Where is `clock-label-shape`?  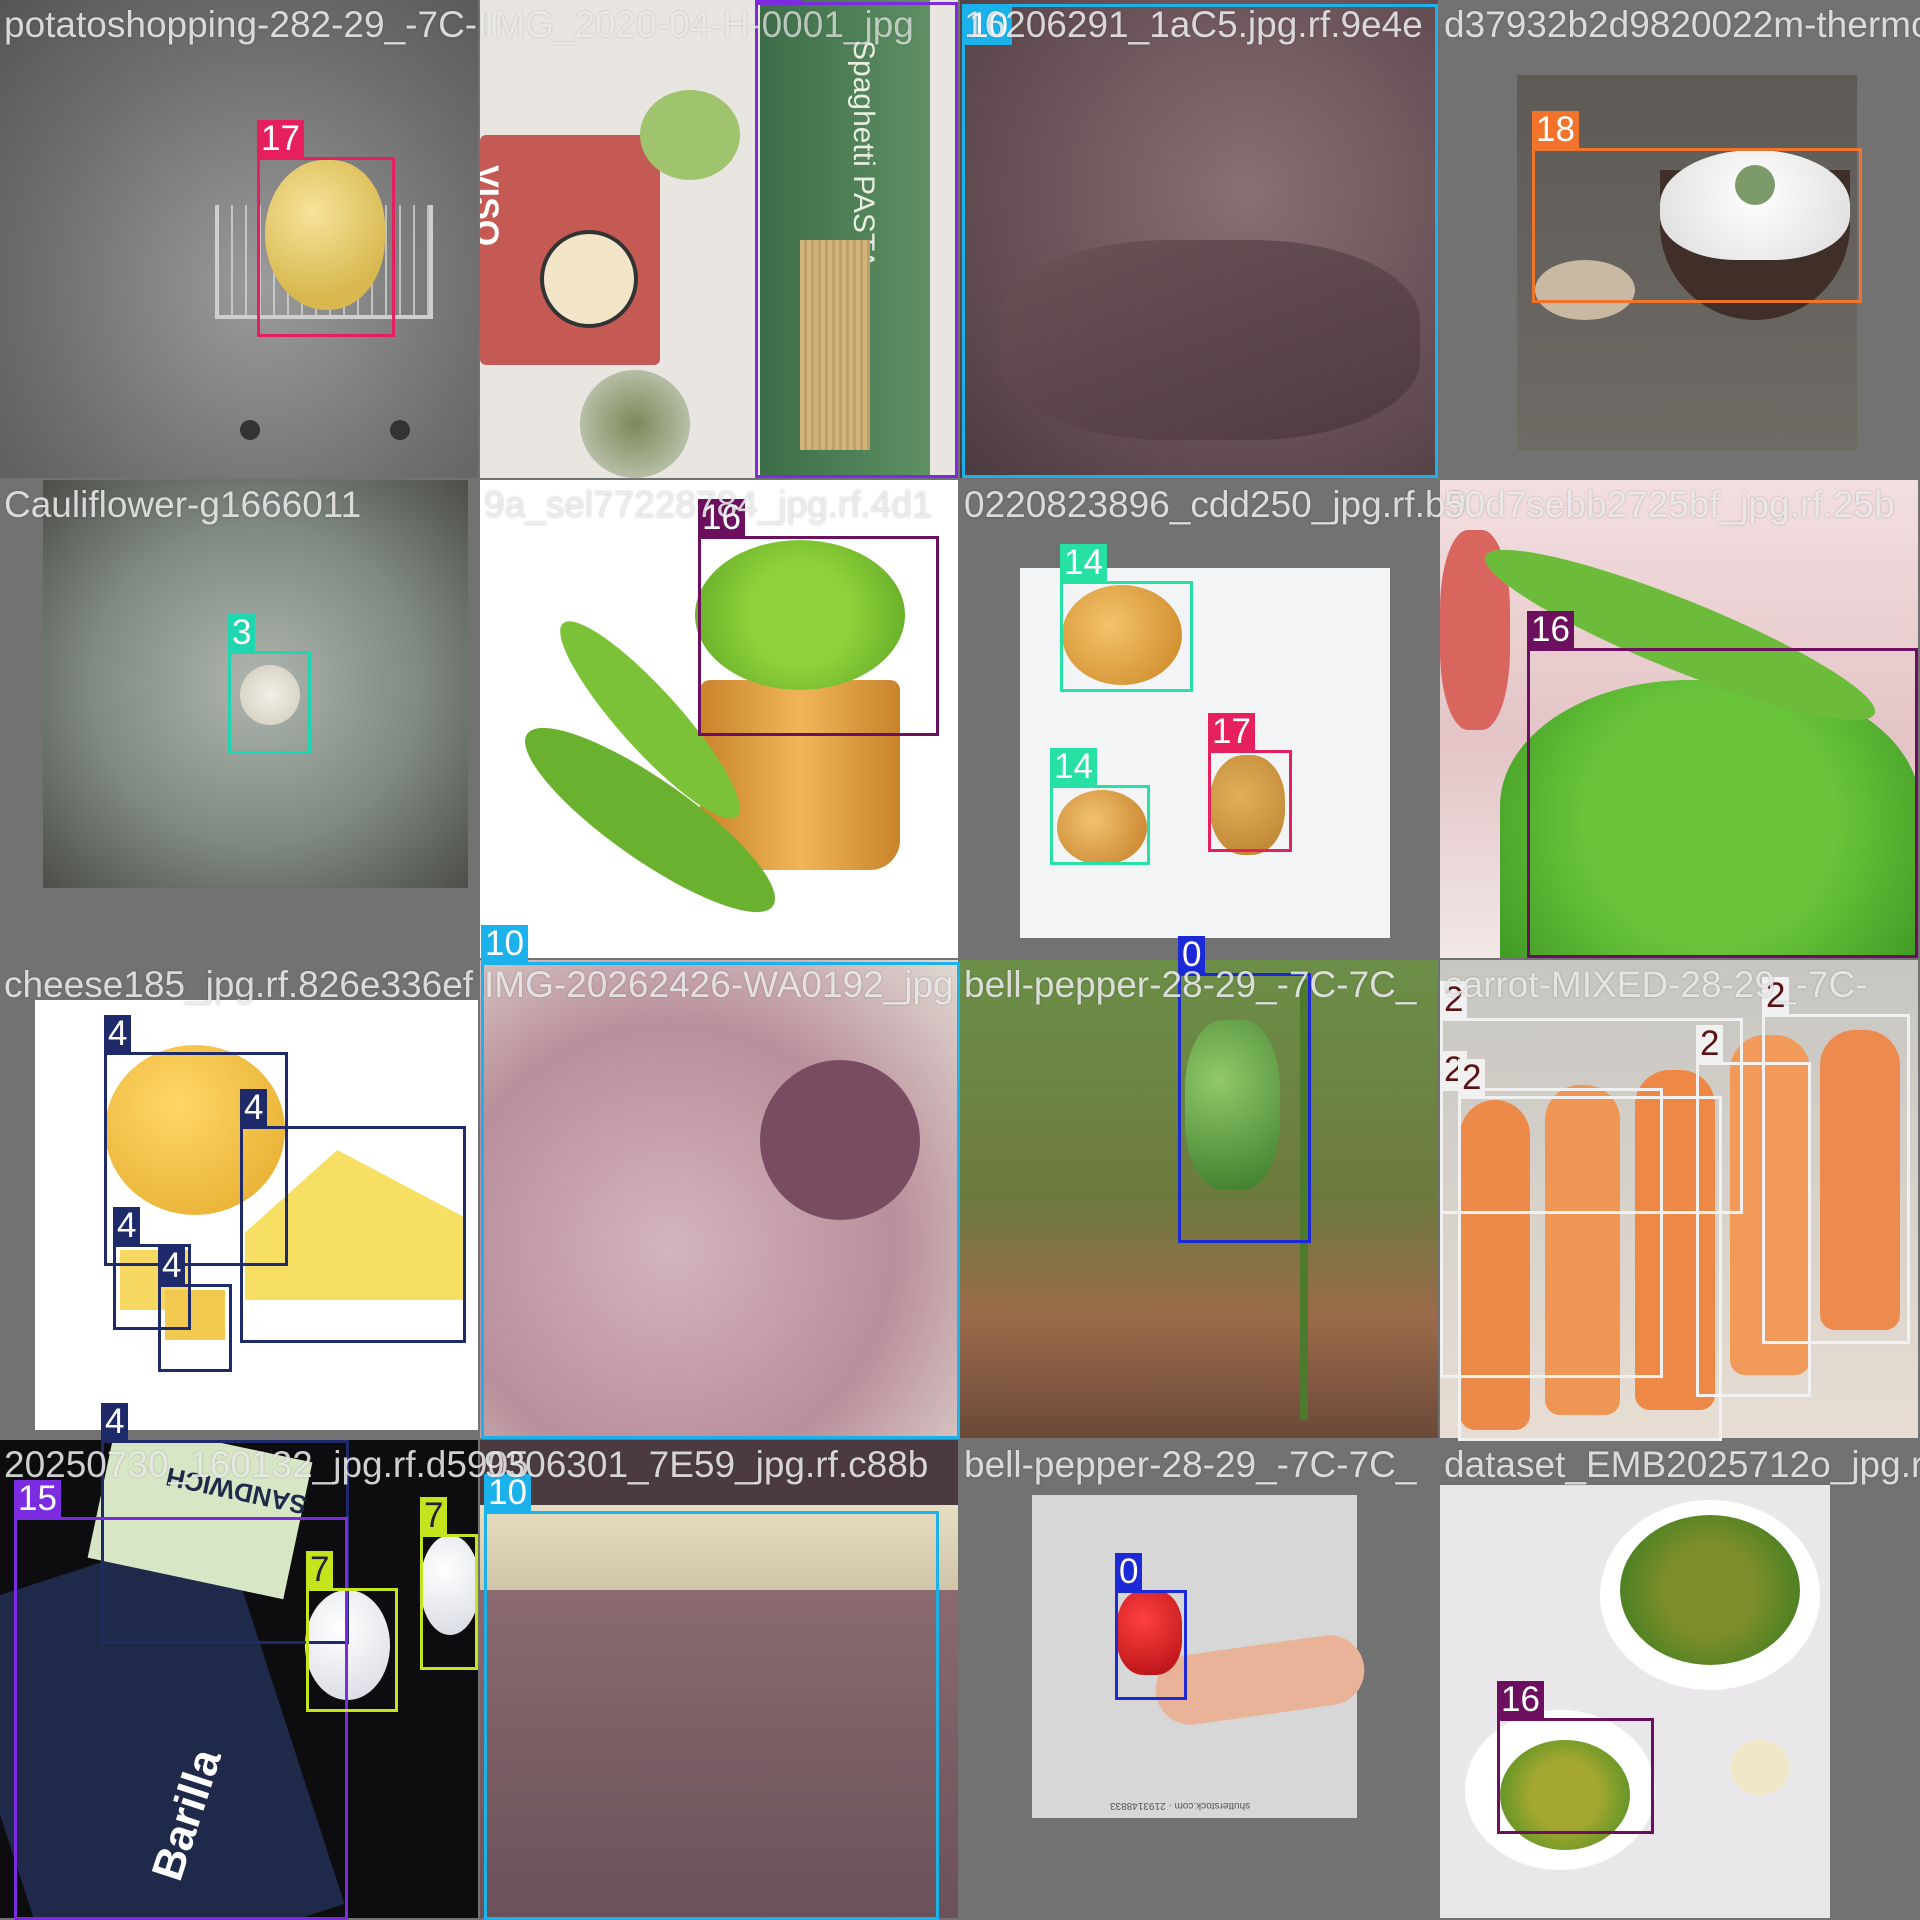 clock-label-shape is located at coordinates (589, 279).